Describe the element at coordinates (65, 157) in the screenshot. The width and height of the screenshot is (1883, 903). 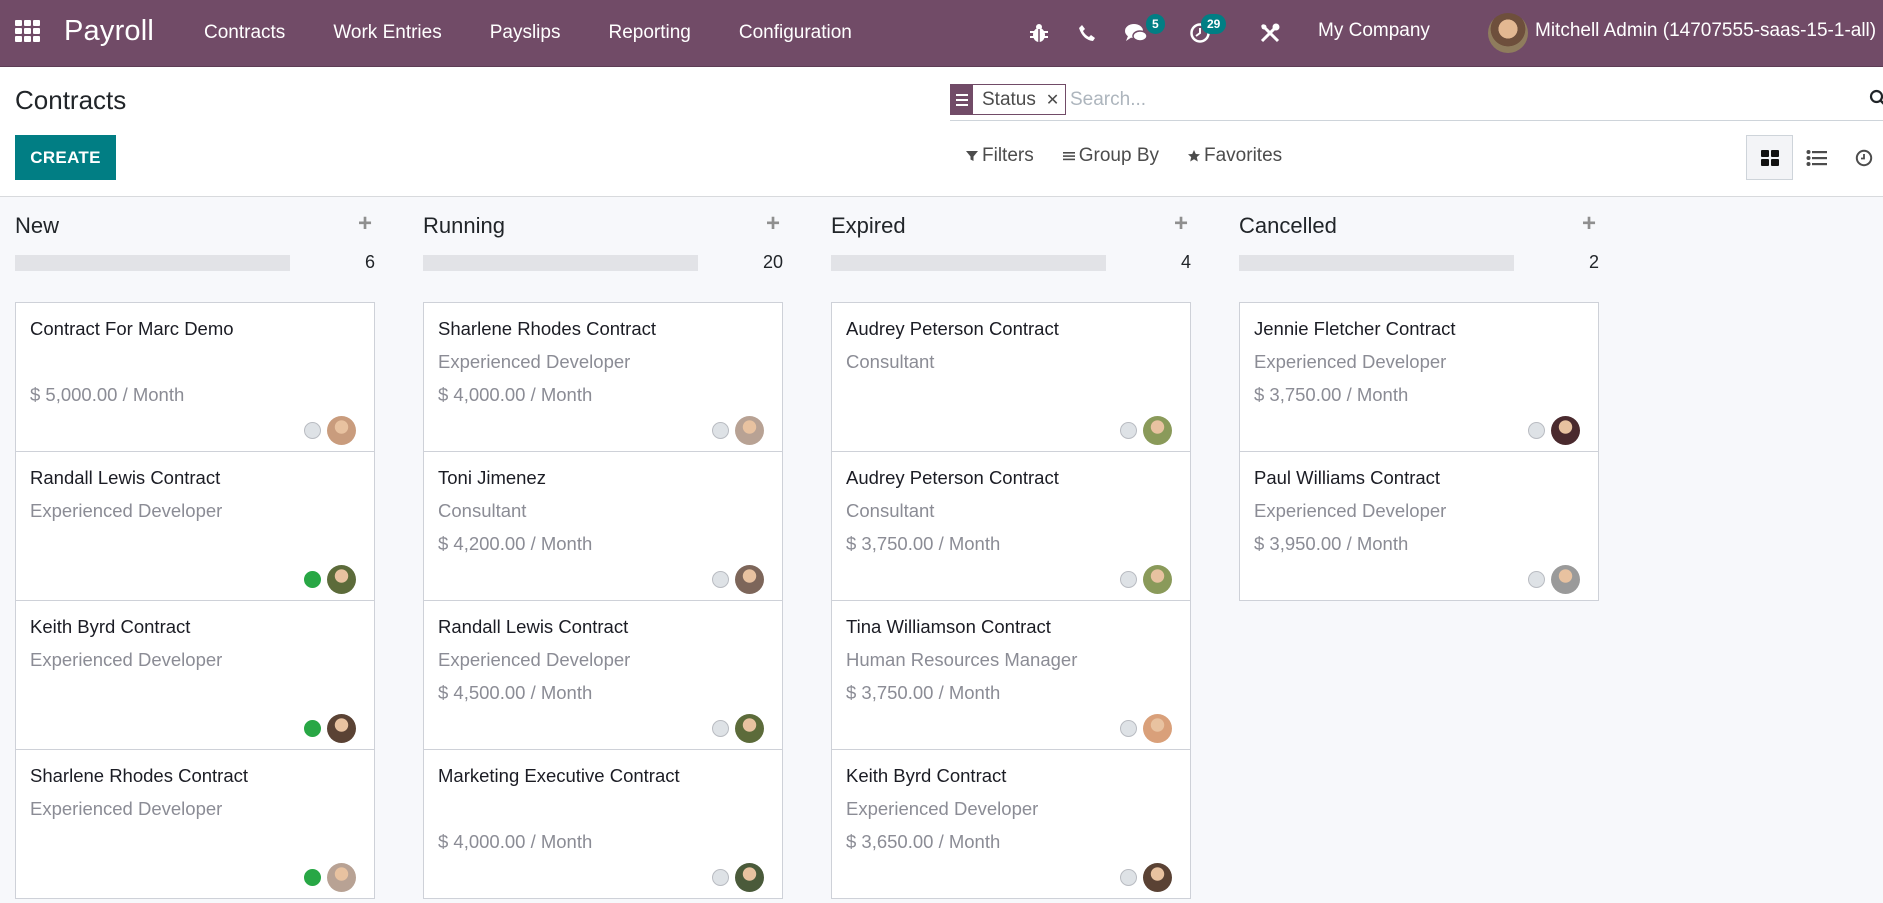
I see `create-button: CREATE` at that location.